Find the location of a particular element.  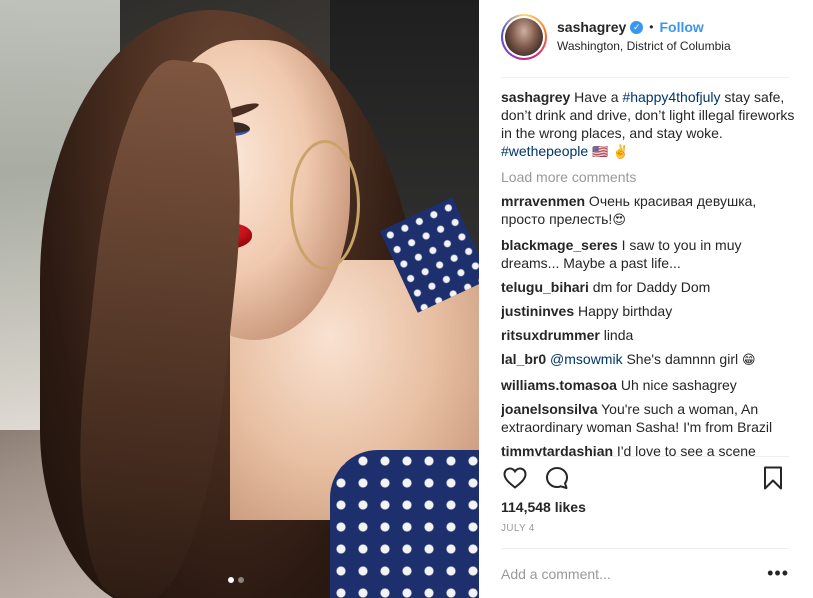

carousel-dot-active is located at coordinates (231, 580).